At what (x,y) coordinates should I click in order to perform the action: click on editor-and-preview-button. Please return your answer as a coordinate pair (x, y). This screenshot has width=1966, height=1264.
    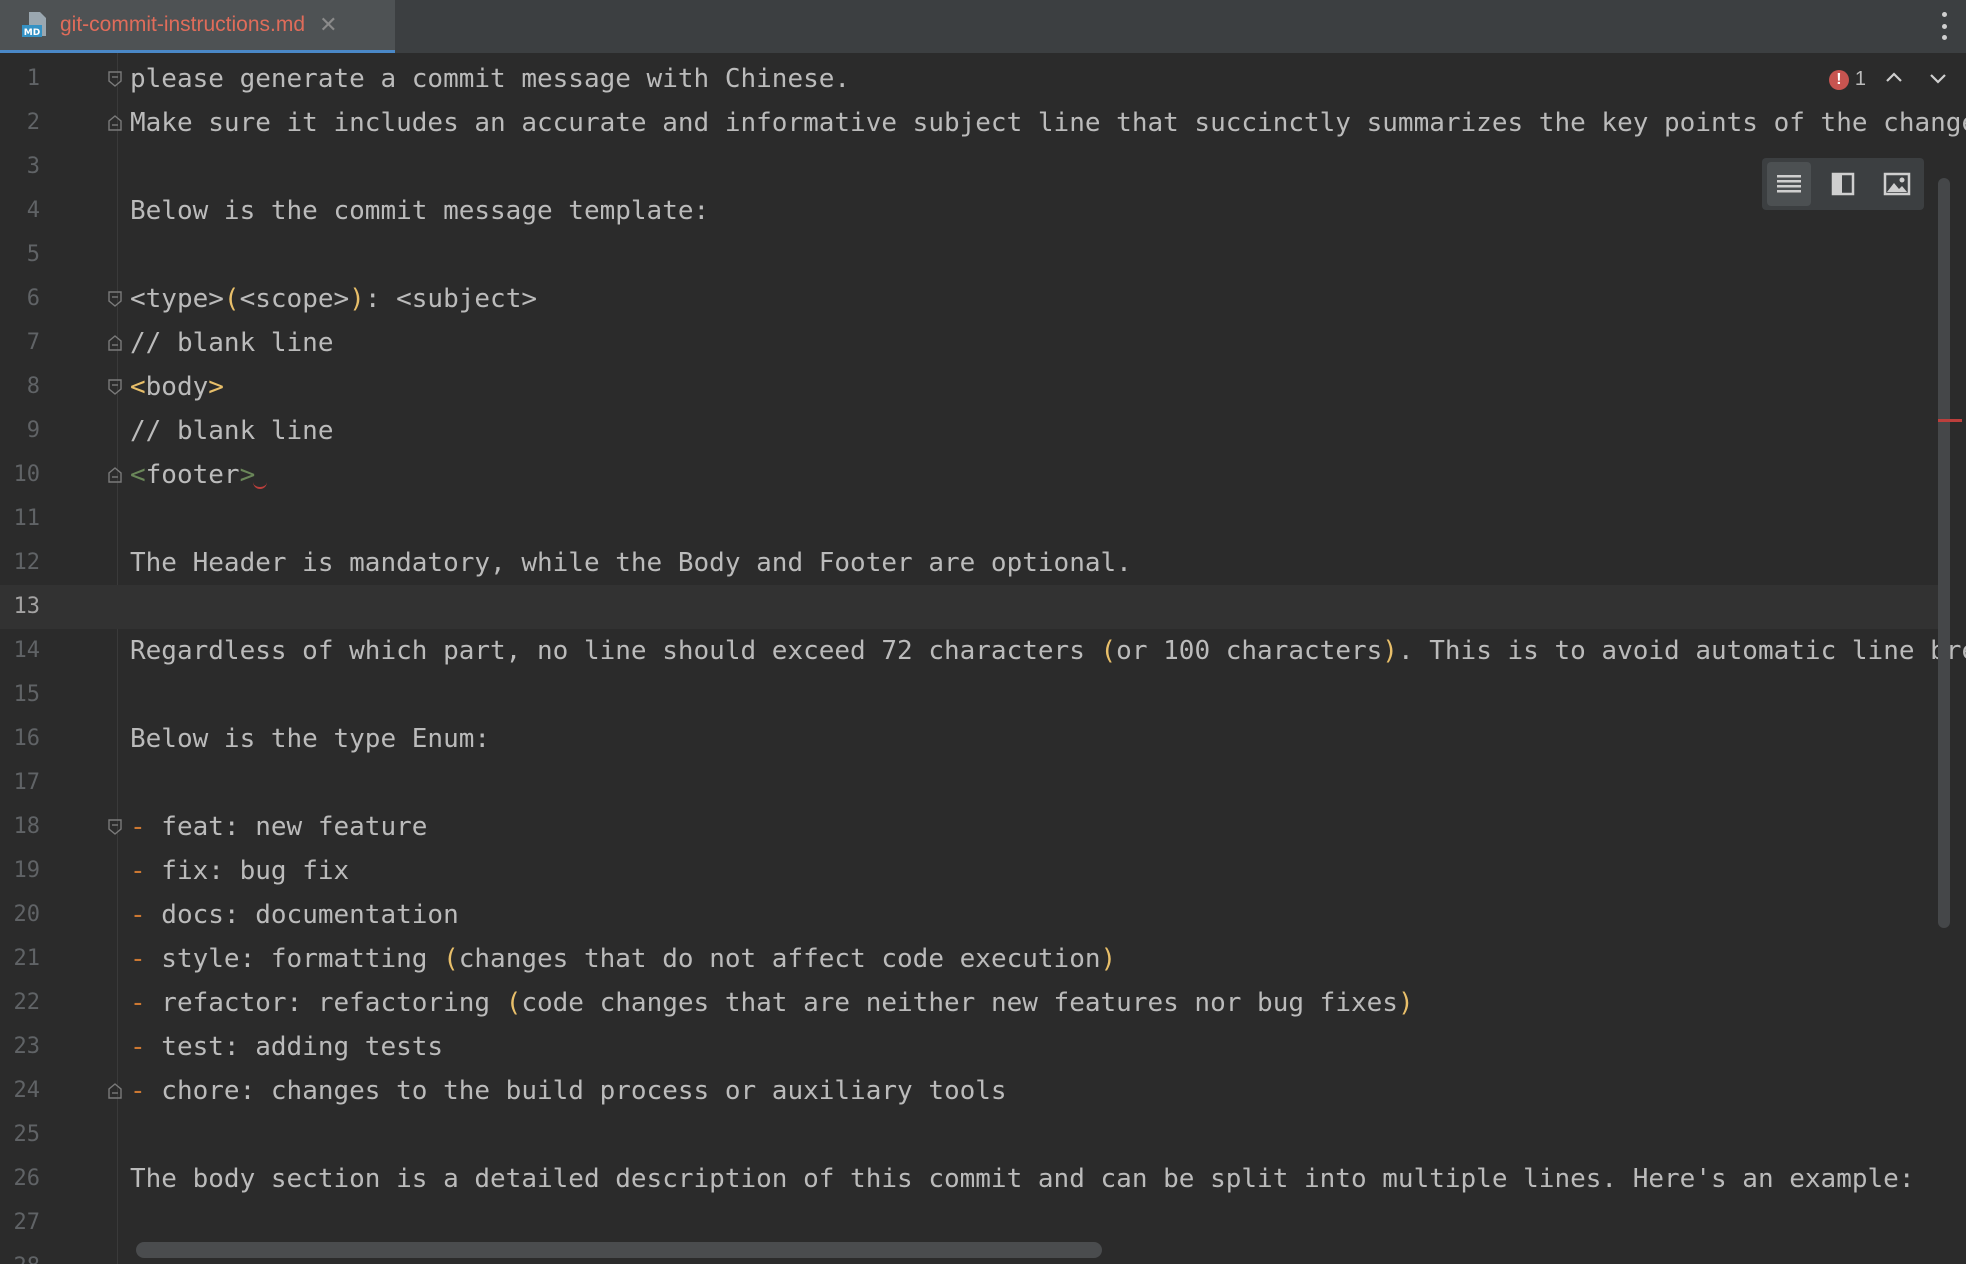
    Looking at the image, I should click on (1843, 184).